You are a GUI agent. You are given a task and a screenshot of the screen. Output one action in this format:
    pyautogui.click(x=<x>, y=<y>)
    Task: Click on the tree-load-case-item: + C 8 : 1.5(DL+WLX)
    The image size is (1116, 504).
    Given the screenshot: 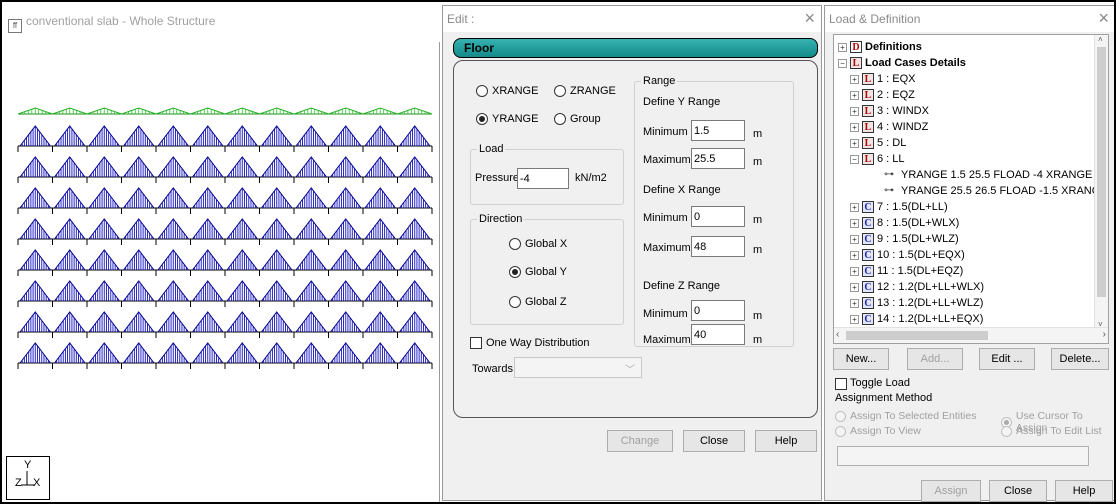 What is the action you would take?
    pyautogui.click(x=904, y=223)
    